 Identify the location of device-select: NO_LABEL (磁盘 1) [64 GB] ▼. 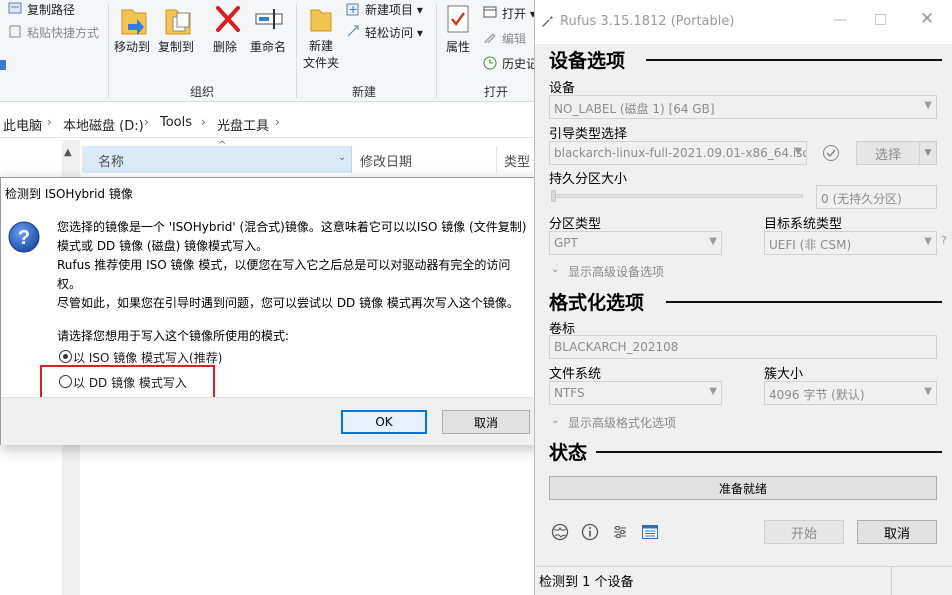
(743, 107).